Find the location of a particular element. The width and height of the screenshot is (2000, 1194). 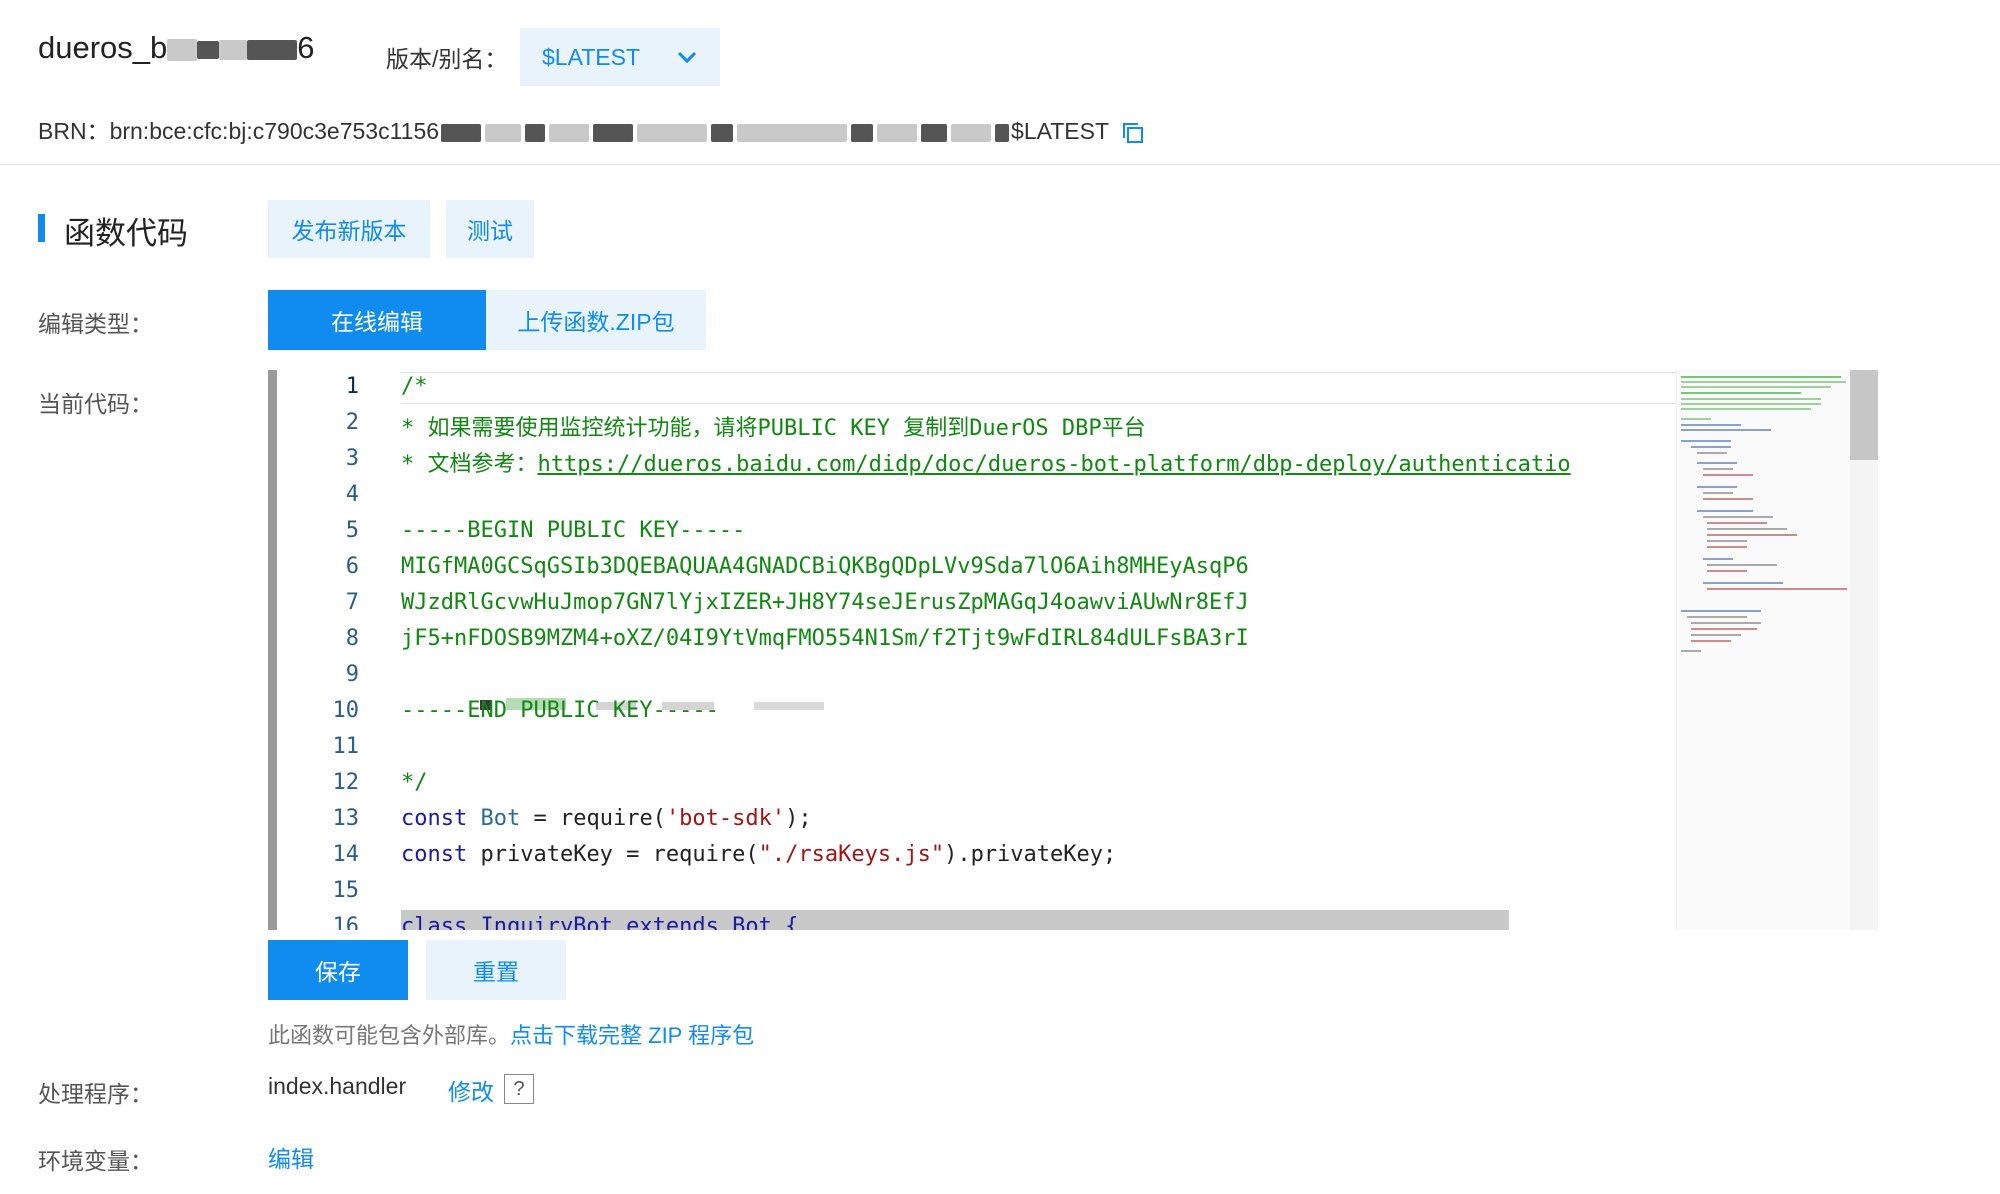

code-line: */ is located at coordinates (414, 782).